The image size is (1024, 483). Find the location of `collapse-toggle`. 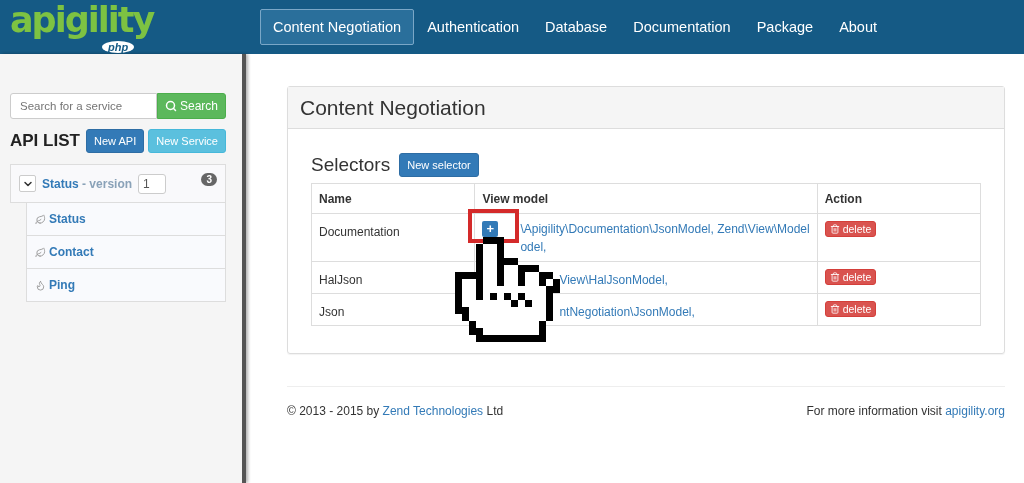

collapse-toggle is located at coordinates (27, 183).